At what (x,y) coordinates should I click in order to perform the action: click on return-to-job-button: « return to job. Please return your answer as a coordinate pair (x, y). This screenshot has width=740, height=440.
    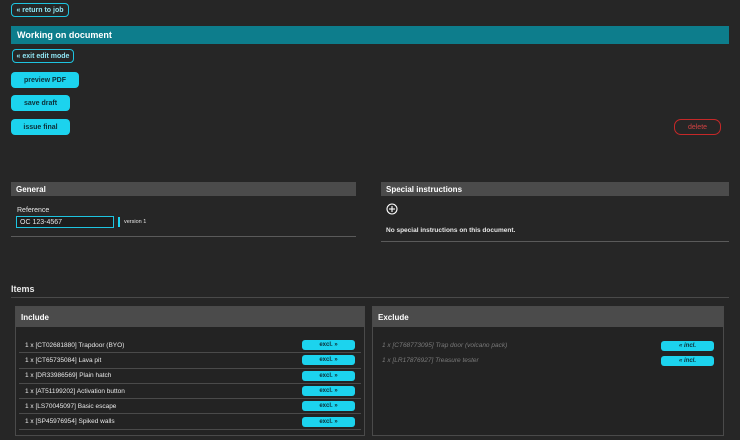
    Looking at the image, I should click on (40, 10).